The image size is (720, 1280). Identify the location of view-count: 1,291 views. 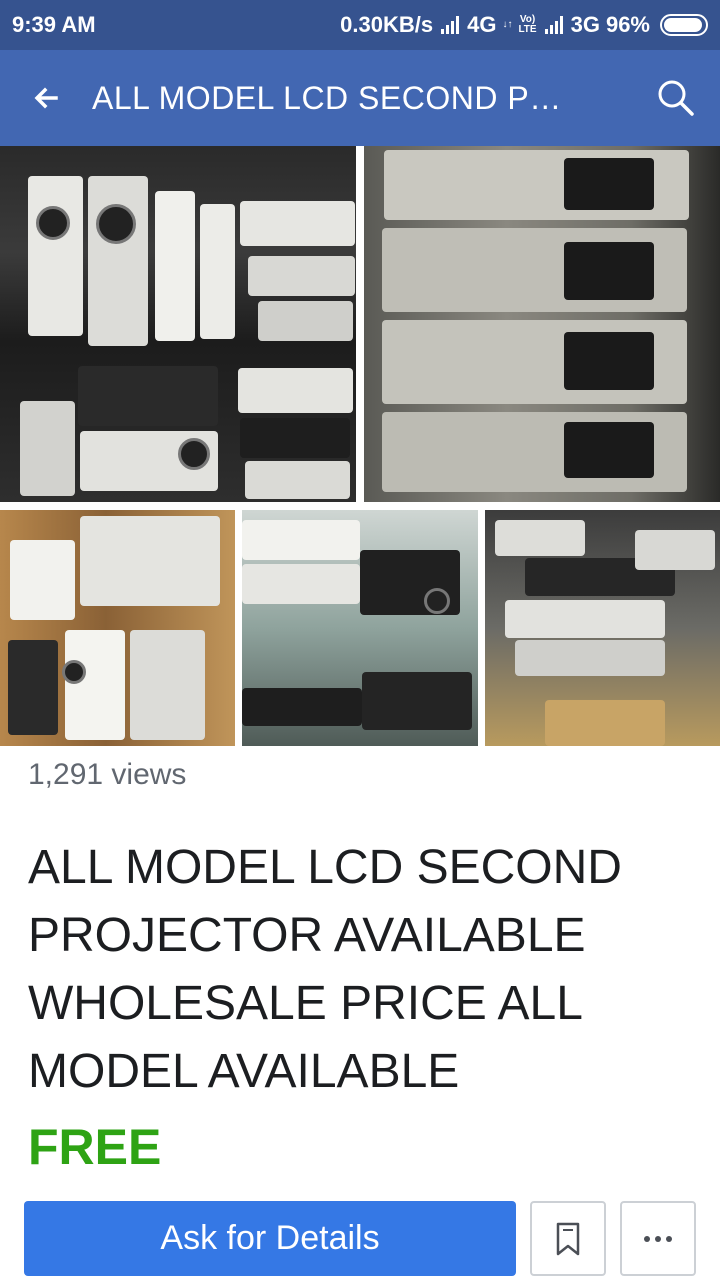
(107, 774).